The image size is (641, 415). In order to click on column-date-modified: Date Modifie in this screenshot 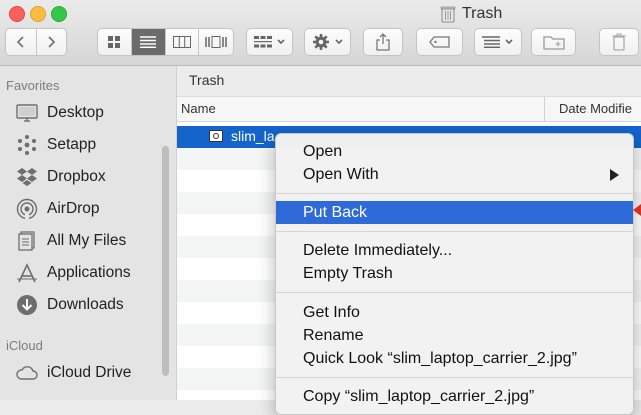, I will do `click(595, 108)`.